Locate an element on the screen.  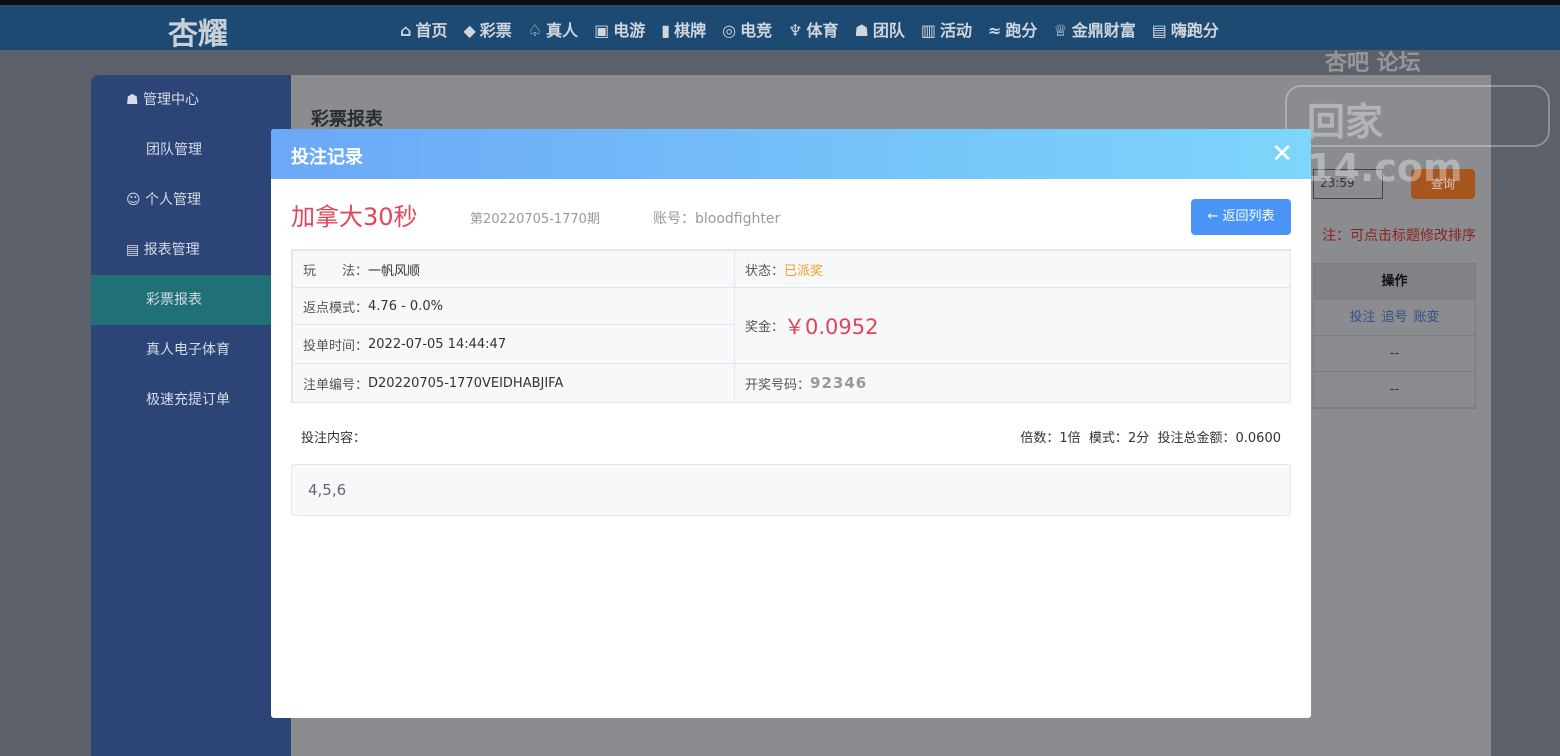
nav-run: ≈ 跑分 is located at coordinates (1012, 29).